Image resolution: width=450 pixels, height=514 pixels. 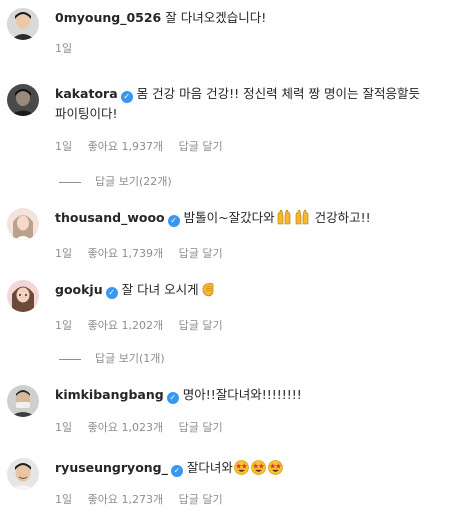 What do you see at coordinates (248, 146) in the screenshot?
I see `comment-meta: 1일 좋아요 1,937개 답글 달기` at bounding box center [248, 146].